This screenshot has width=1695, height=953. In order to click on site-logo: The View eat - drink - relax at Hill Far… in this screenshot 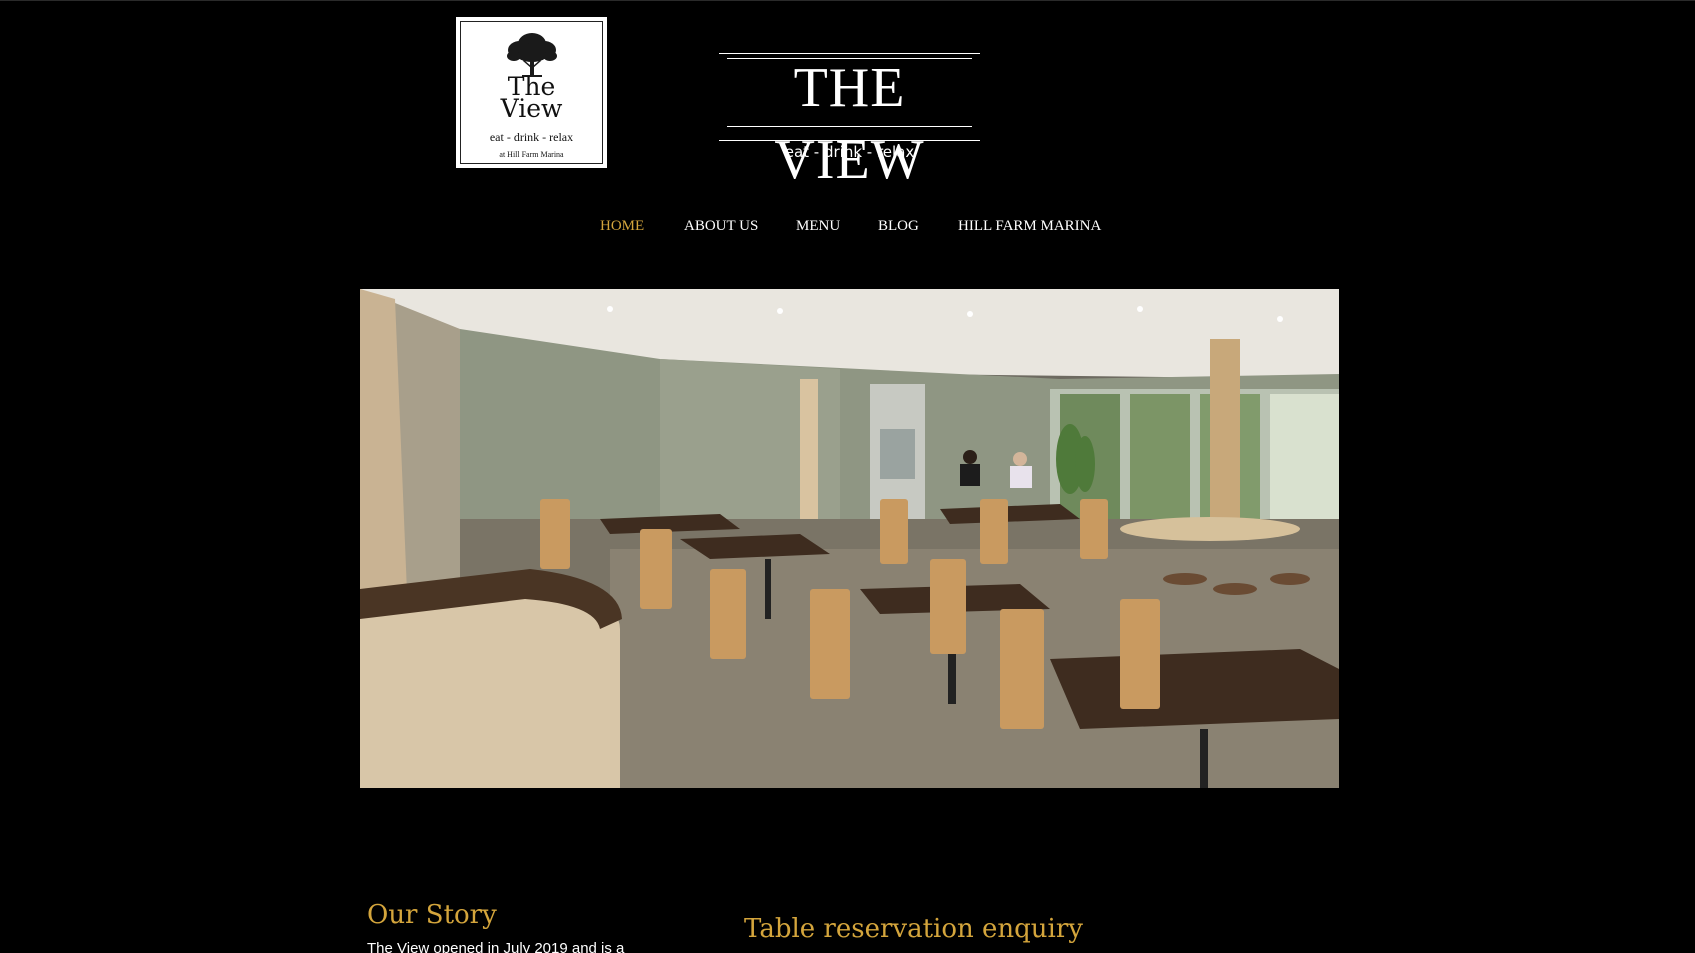, I will do `click(531, 92)`.